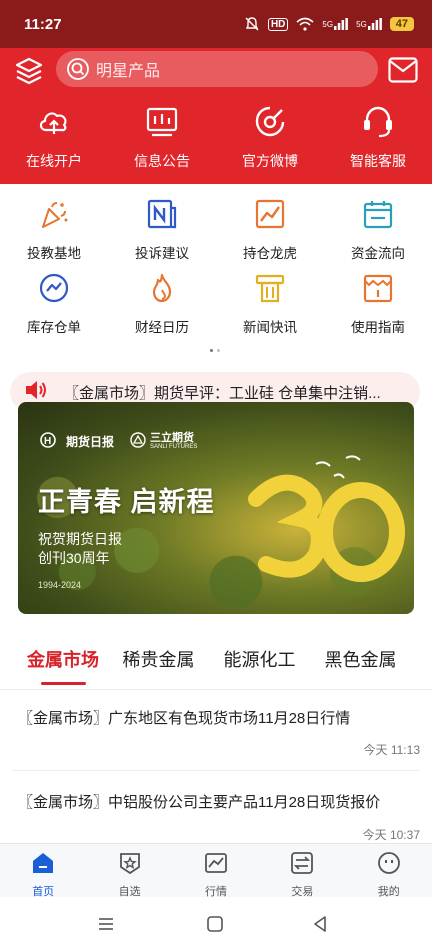 This screenshot has height=950, width=432. I want to click on shortcut-label: 在线开户, so click(54, 161).